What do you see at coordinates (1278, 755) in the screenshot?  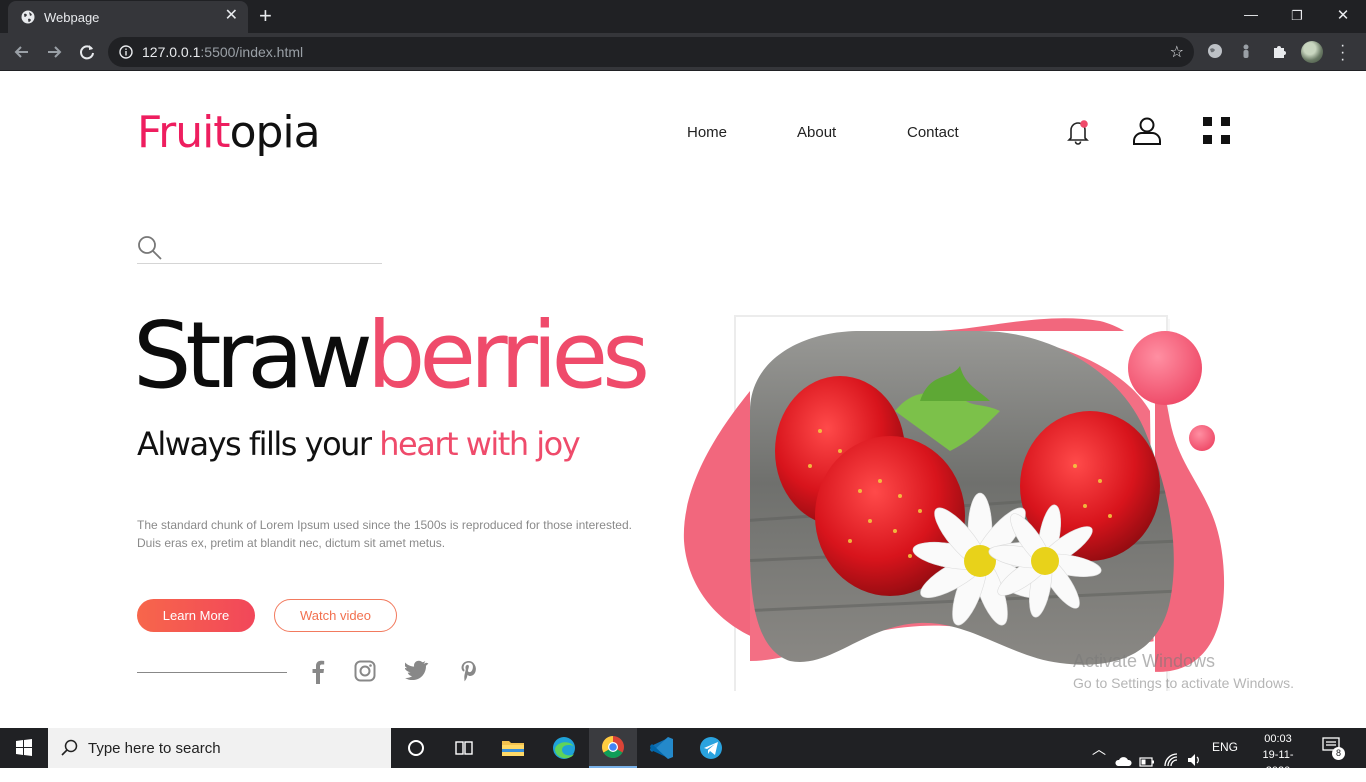 I see `taskbar-clock: 00:03 19-11-2020` at bounding box center [1278, 755].